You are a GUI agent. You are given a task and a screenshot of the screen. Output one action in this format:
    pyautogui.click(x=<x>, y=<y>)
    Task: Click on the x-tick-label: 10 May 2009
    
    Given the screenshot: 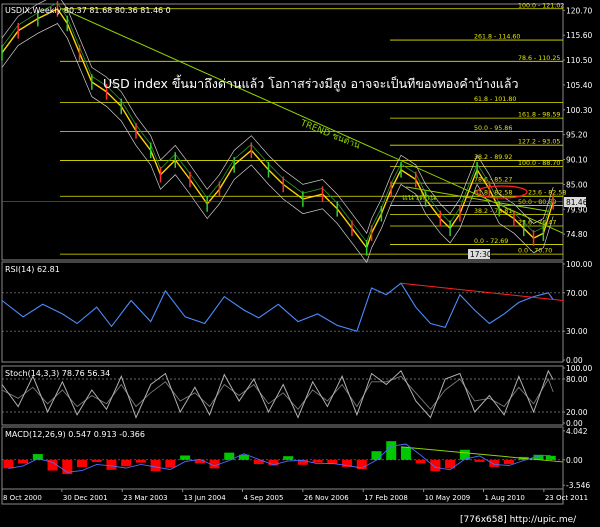 What is the action you would take?
    pyautogui.click(x=448, y=498)
    